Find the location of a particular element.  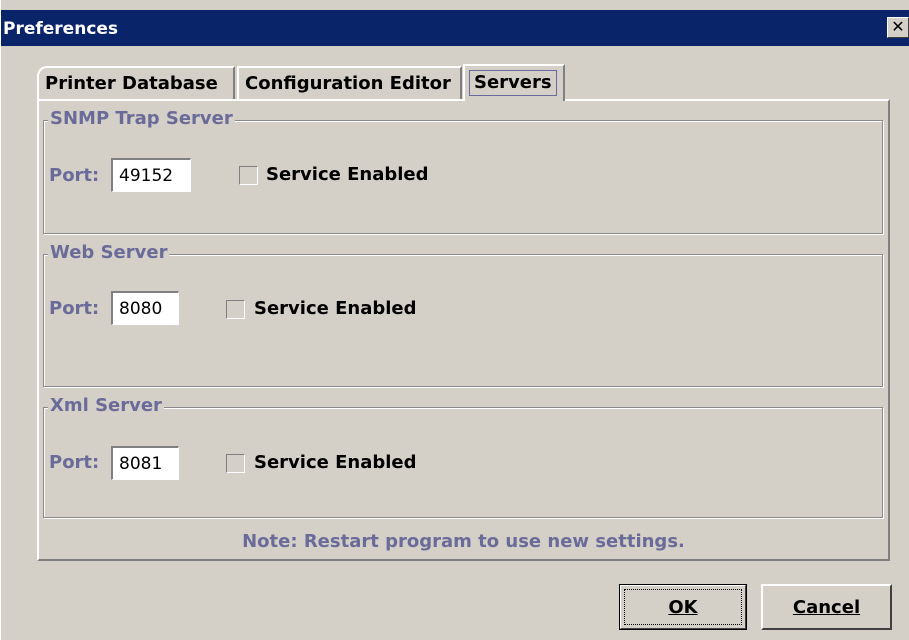

tab-focus-ring: Servers is located at coordinates (513, 83).